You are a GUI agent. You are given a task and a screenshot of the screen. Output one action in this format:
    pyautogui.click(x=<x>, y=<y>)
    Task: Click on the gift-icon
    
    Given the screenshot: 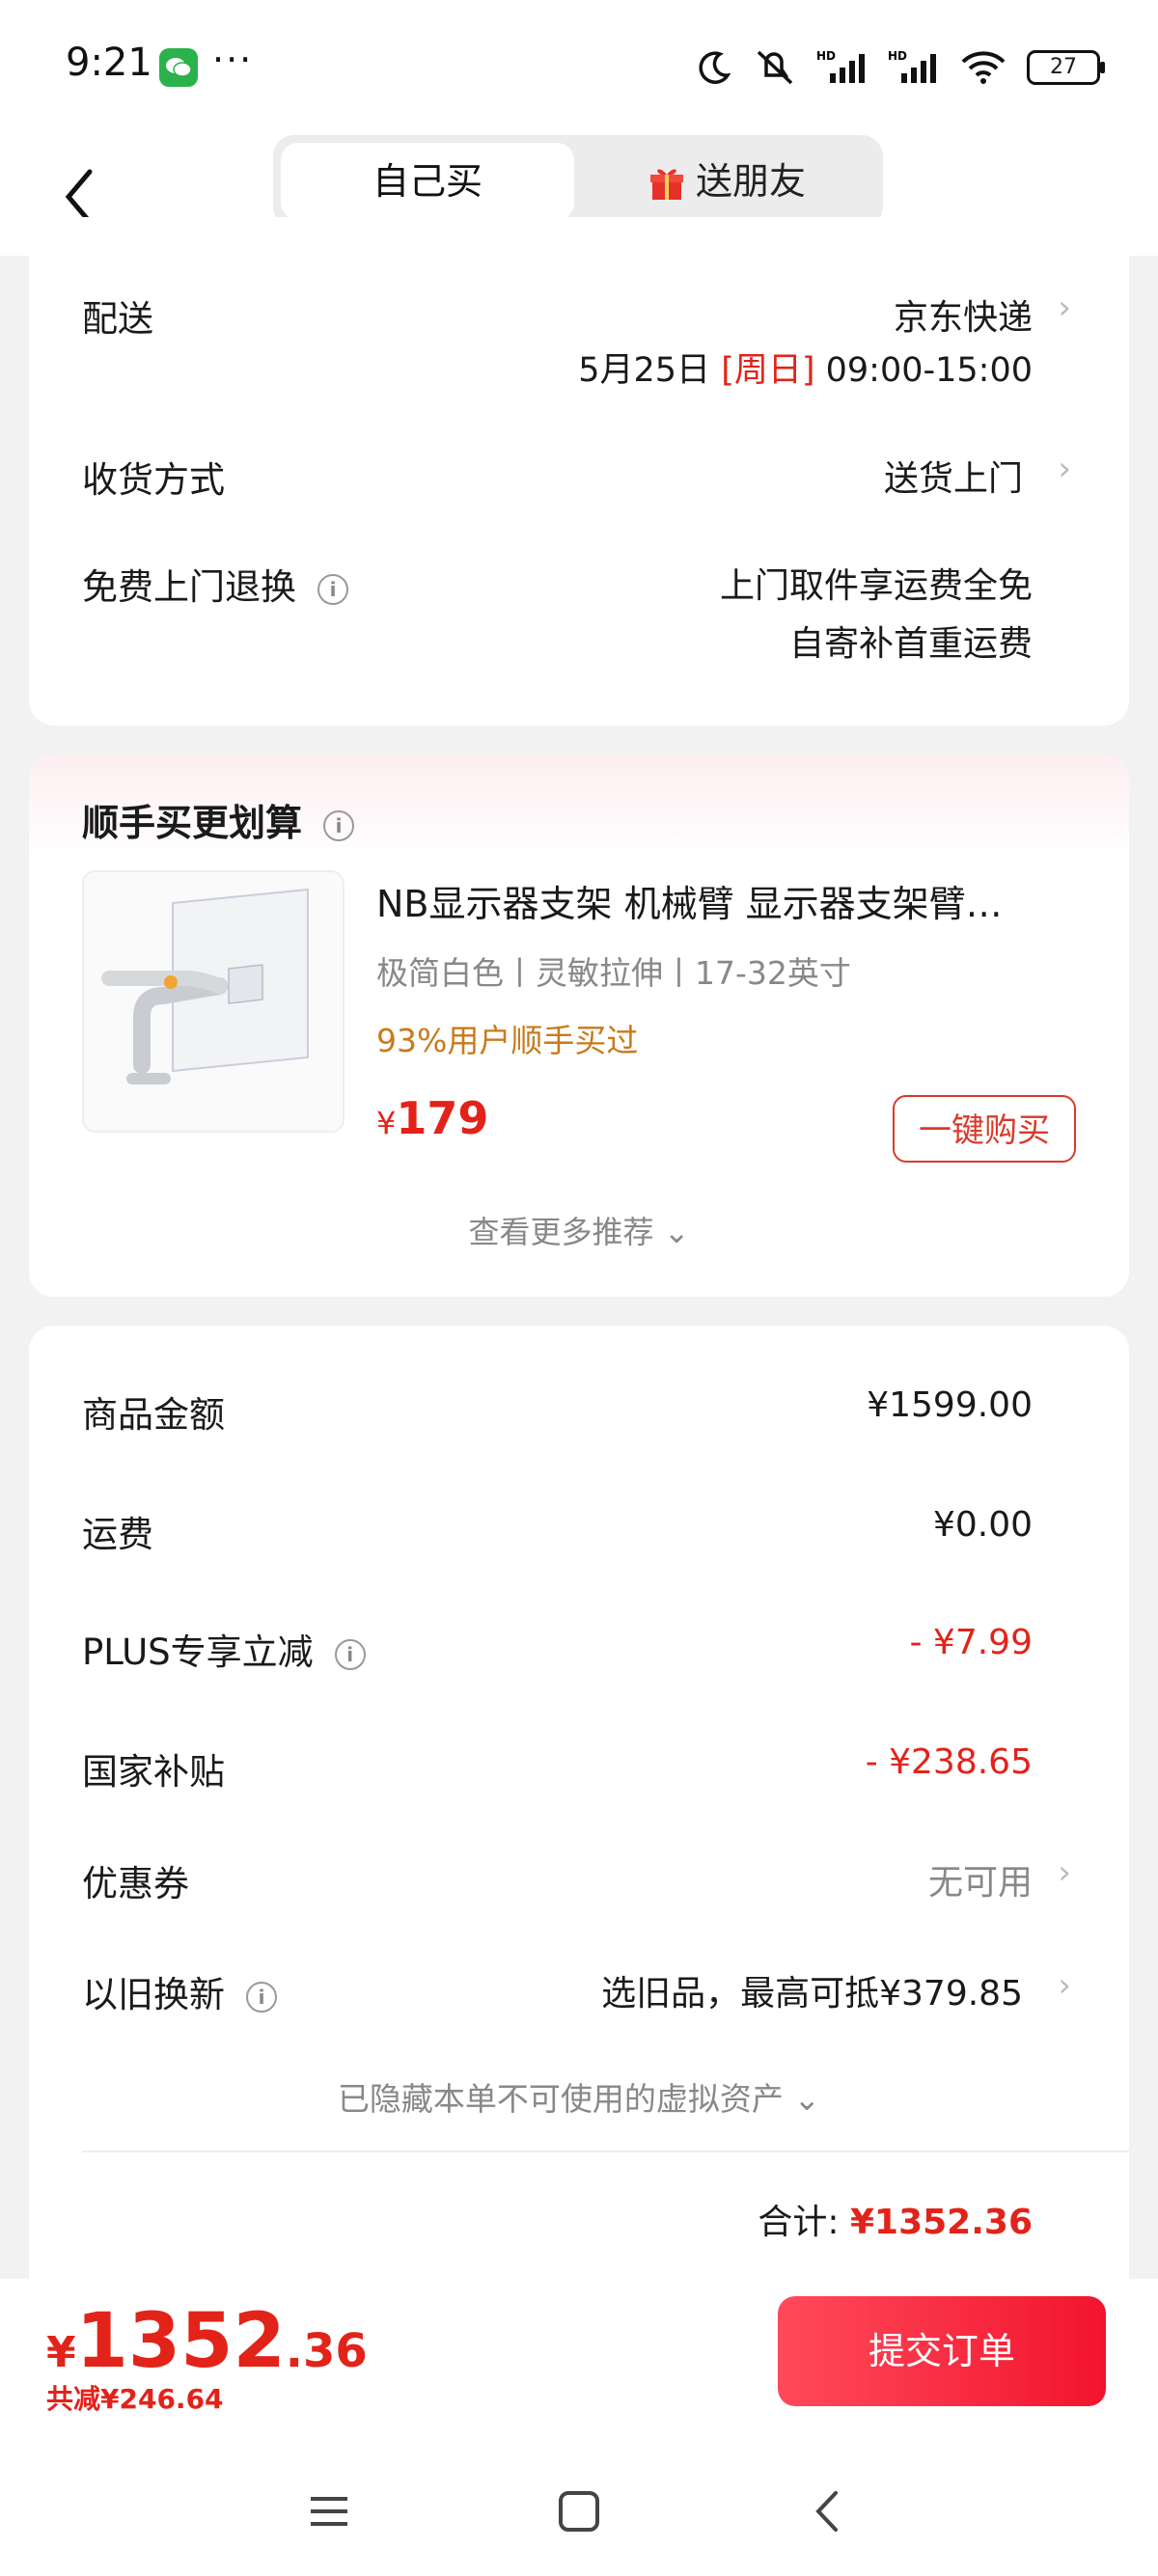 What is the action you would take?
    pyautogui.click(x=666, y=185)
    